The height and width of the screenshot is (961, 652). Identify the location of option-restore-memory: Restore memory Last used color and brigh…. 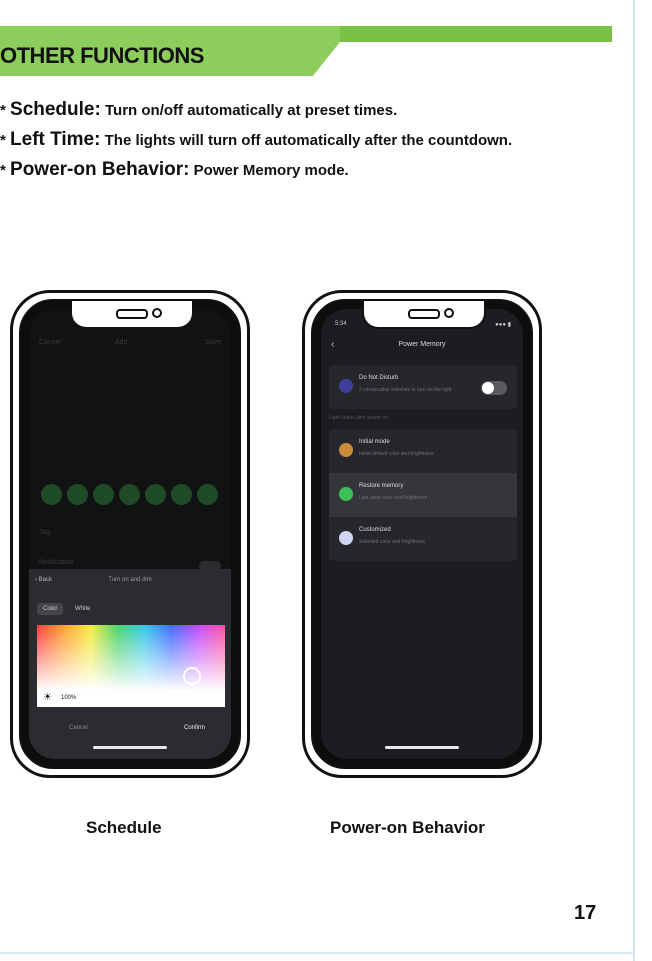
(423, 495).